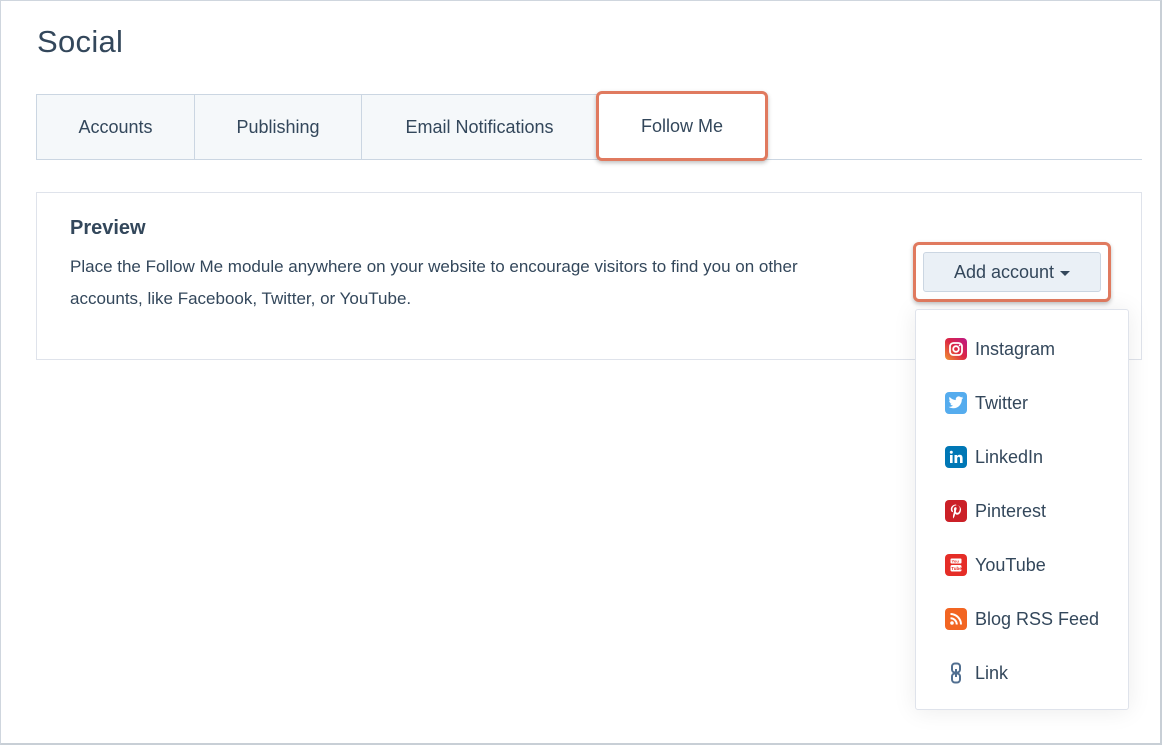 This screenshot has width=1162, height=745. I want to click on preview-title: Preview, so click(108, 228).